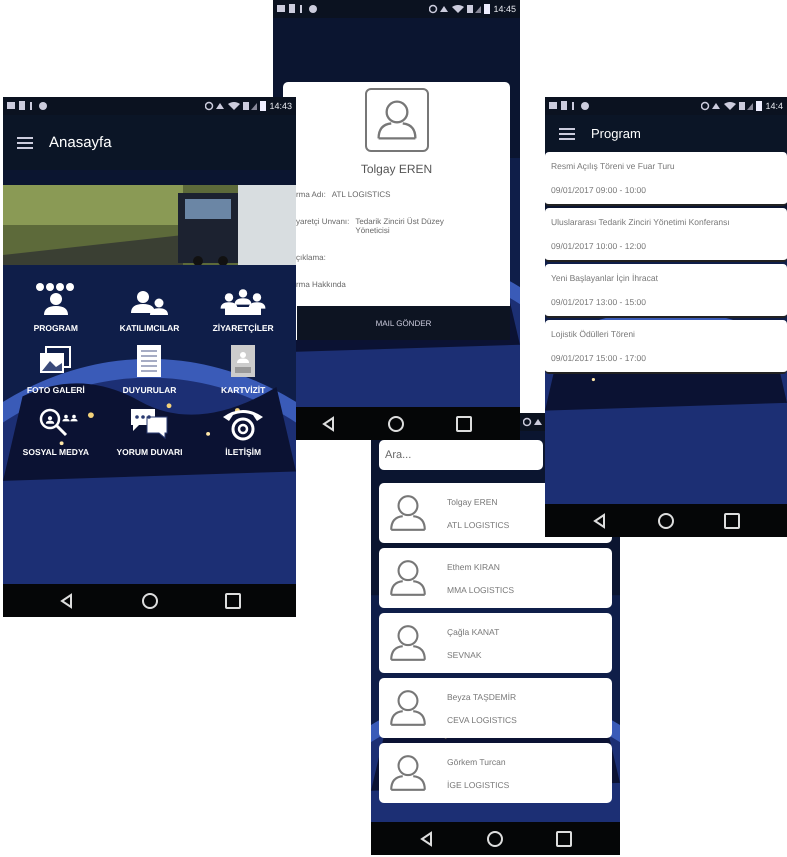  Describe the element at coordinates (666, 235) in the screenshot. I see `event-item: Uluslararası Tedarik Zinciri Yönetimi Konferansı 09/01/2017 10:00 - 12:00` at that location.